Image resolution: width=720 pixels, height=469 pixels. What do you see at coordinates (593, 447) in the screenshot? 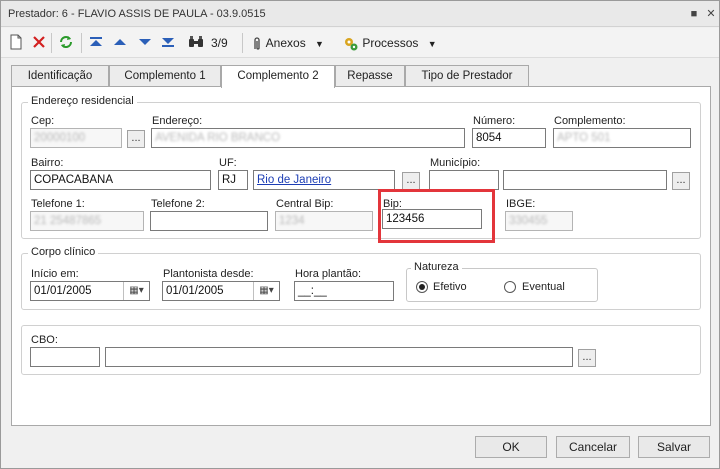
I see `cancel-button: Cancelar` at bounding box center [593, 447].